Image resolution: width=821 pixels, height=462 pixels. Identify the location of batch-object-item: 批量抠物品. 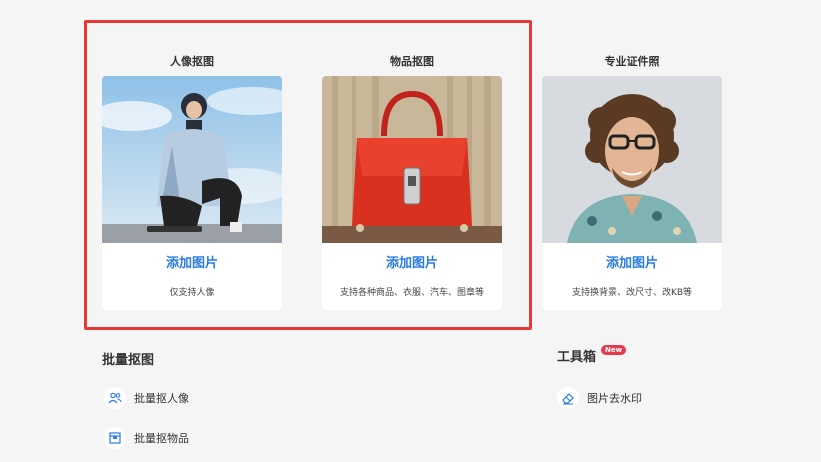
(146, 438).